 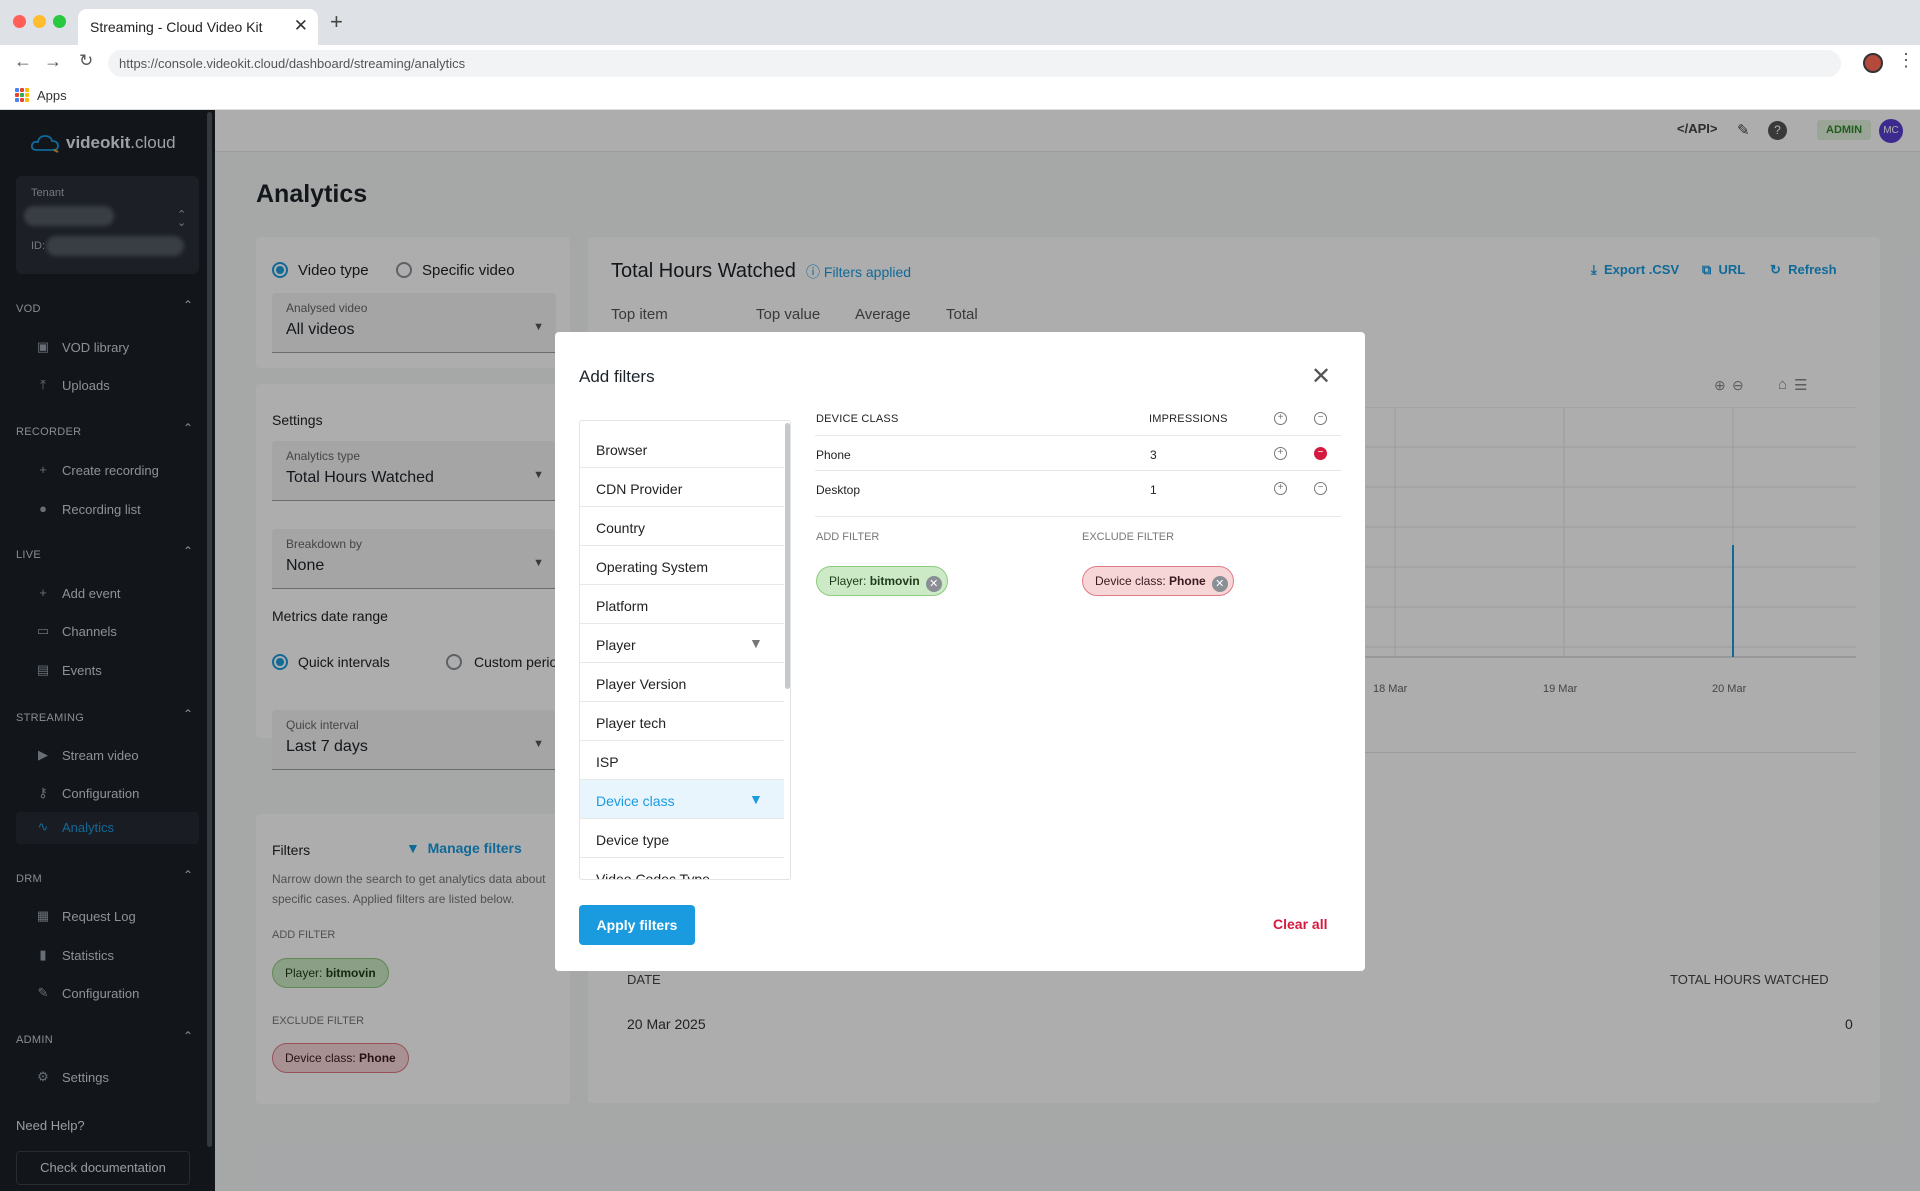 I want to click on dialog-add-filter-label: ADD FILTER, so click(x=848, y=537).